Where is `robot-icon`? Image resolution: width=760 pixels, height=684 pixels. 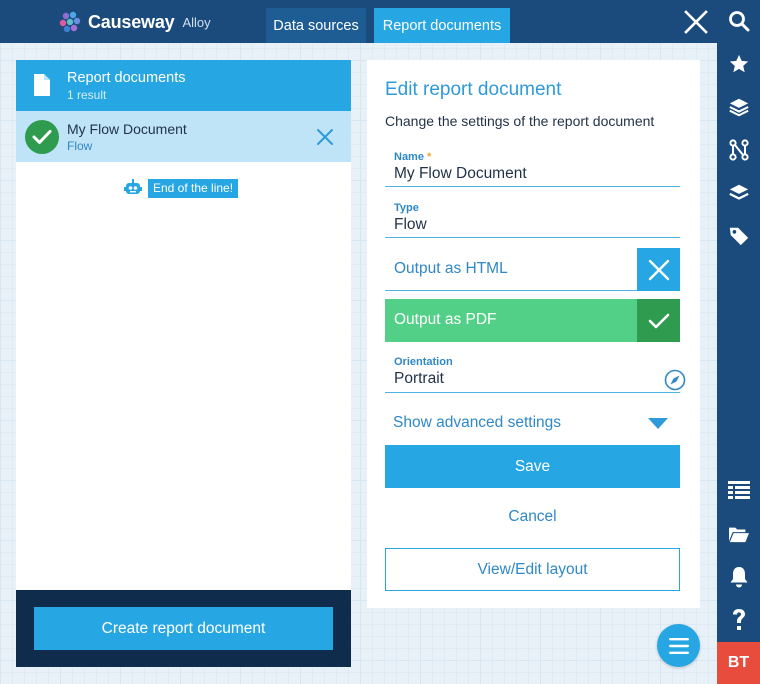
robot-icon is located at coordinates (133, 186).